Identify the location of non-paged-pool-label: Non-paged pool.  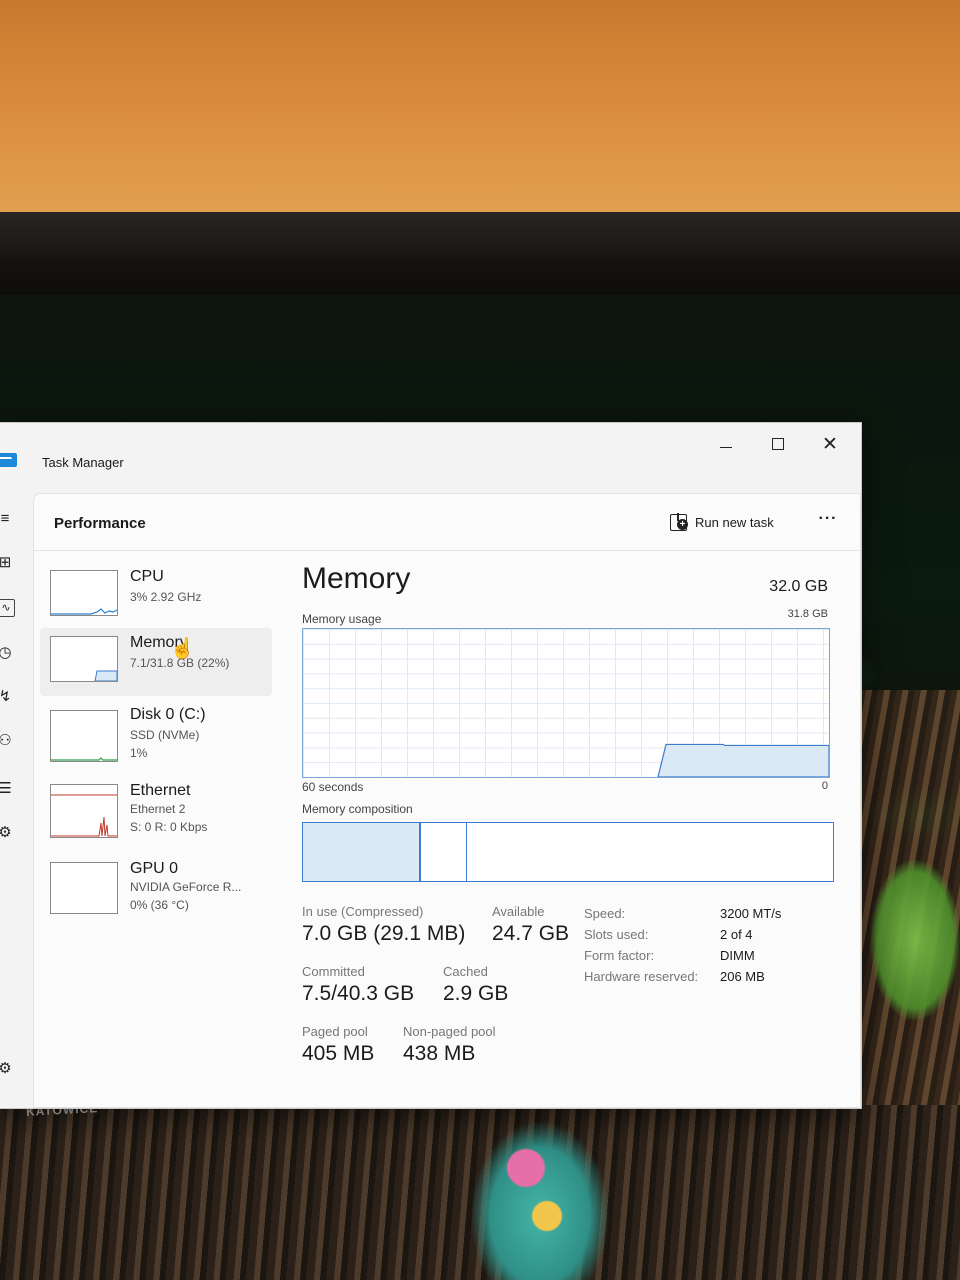
(449, 1031).